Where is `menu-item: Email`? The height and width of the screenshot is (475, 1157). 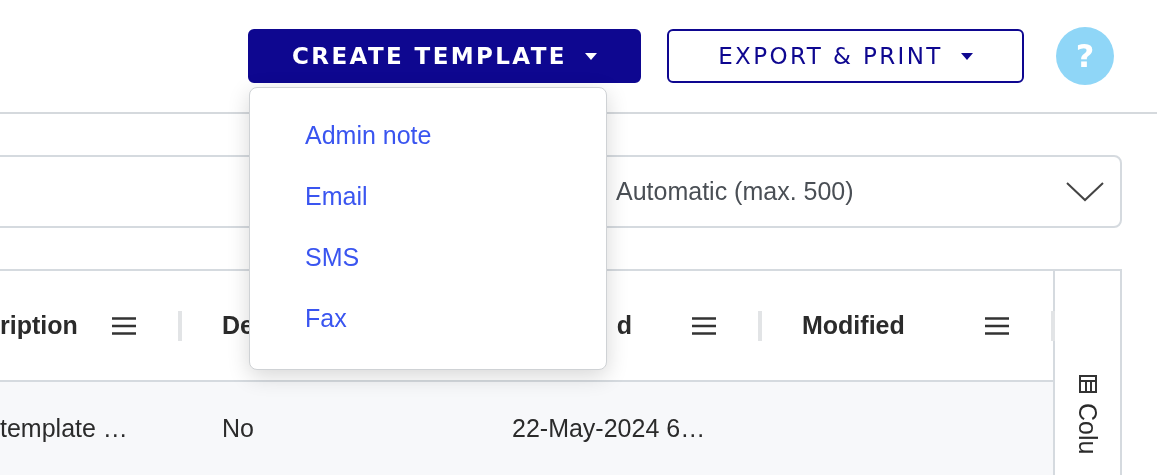 menu-item: Email is located at coordinates (428, 196).